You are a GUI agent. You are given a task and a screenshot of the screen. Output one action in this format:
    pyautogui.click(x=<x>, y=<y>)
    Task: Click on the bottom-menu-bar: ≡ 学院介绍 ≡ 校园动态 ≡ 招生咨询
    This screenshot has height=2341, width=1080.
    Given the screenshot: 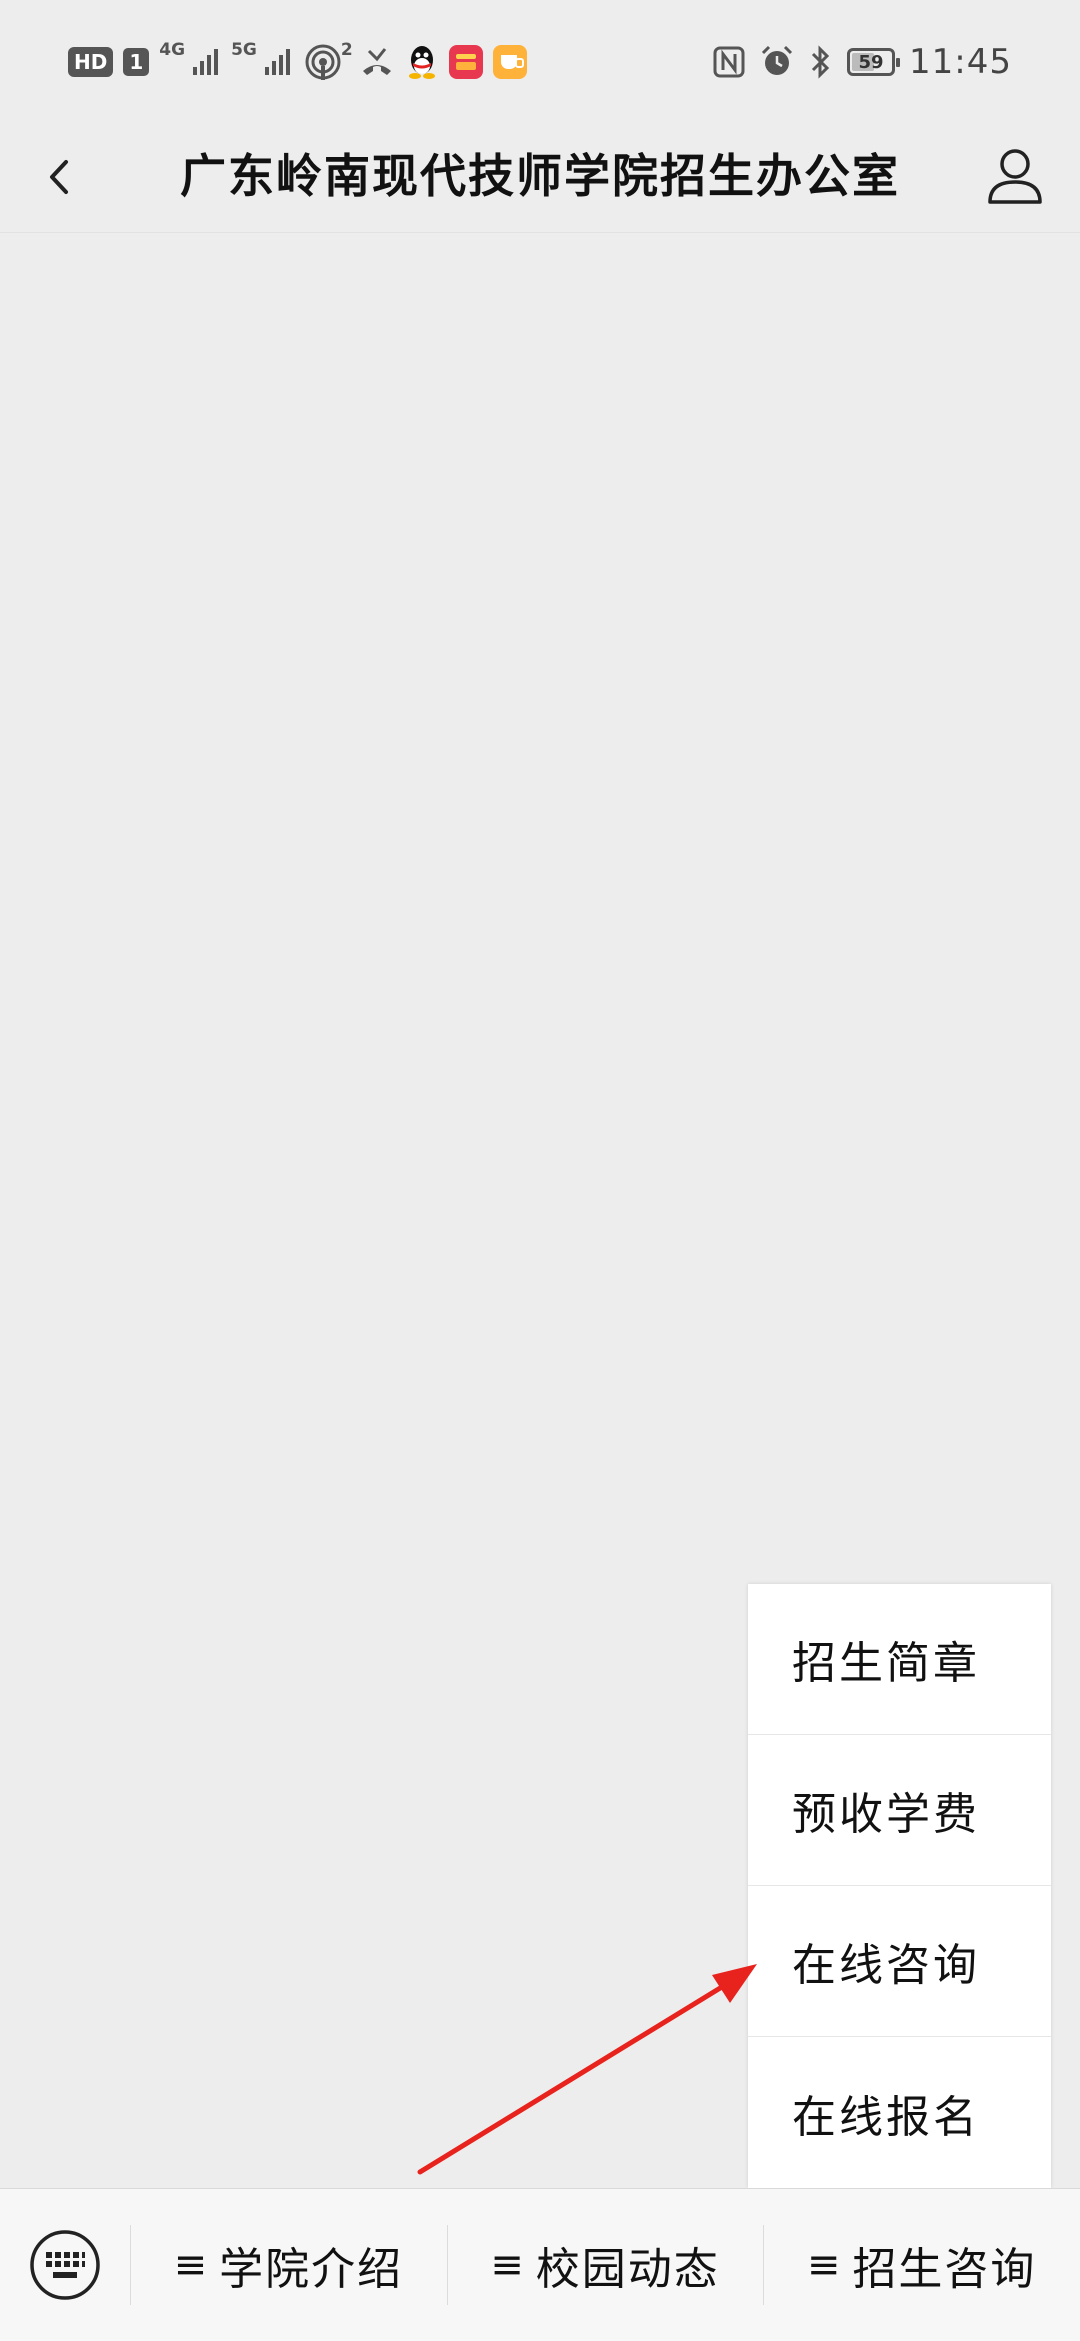 What is the action you would take?
    pyautogui.click(x=540, y=2264)
    